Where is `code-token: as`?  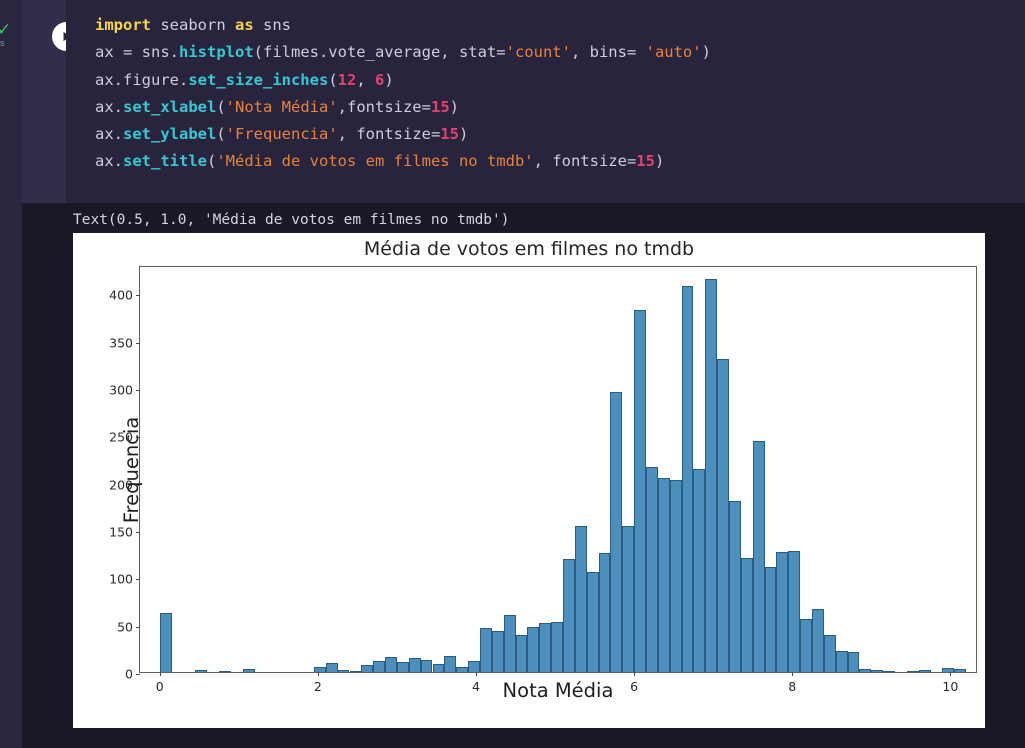 code-token: as is located at coordinates (244, 25).